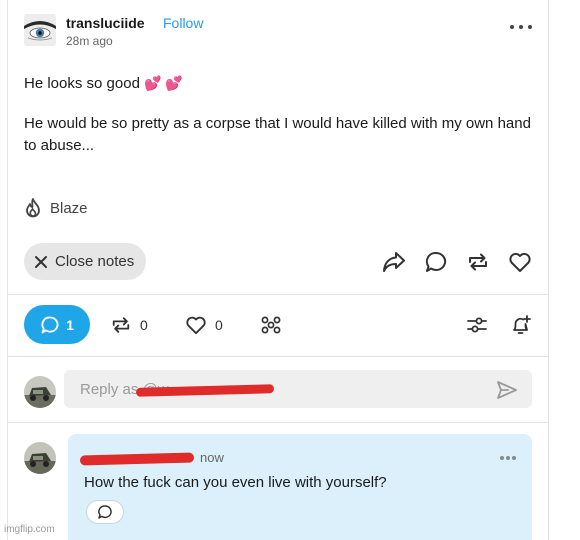 The width and height of the screenshot is (580, 540). I want to click on post-actions, so click(456, 261).